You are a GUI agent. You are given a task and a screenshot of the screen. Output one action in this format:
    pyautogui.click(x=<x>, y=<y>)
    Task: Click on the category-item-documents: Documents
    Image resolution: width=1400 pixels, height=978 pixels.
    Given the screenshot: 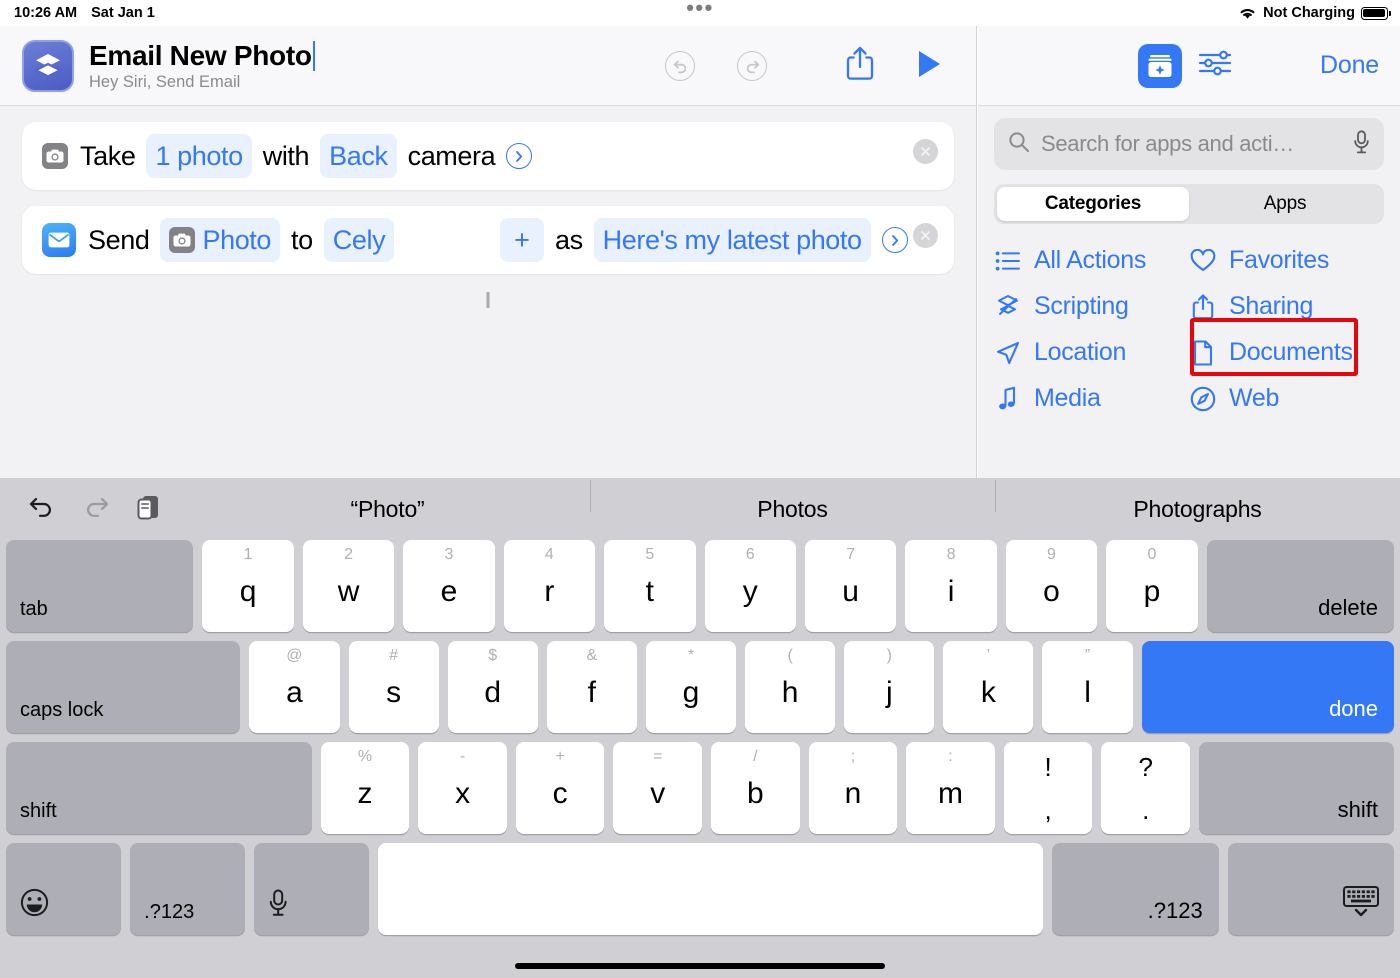 What is the action you would take?
    pyautogui.click(x=1286, y=352)
    